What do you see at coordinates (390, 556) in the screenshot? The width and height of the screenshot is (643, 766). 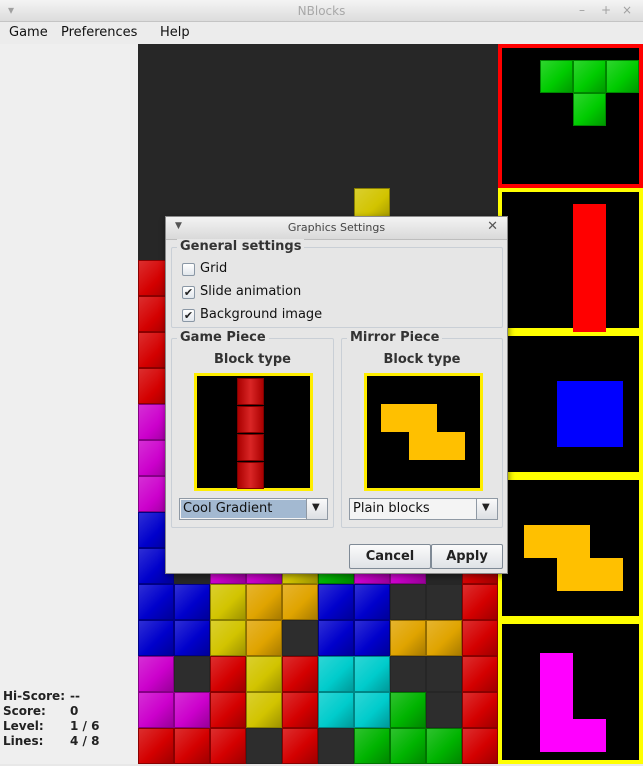 I see `cancel-button: Cancel` at bounding box center [390, 556].